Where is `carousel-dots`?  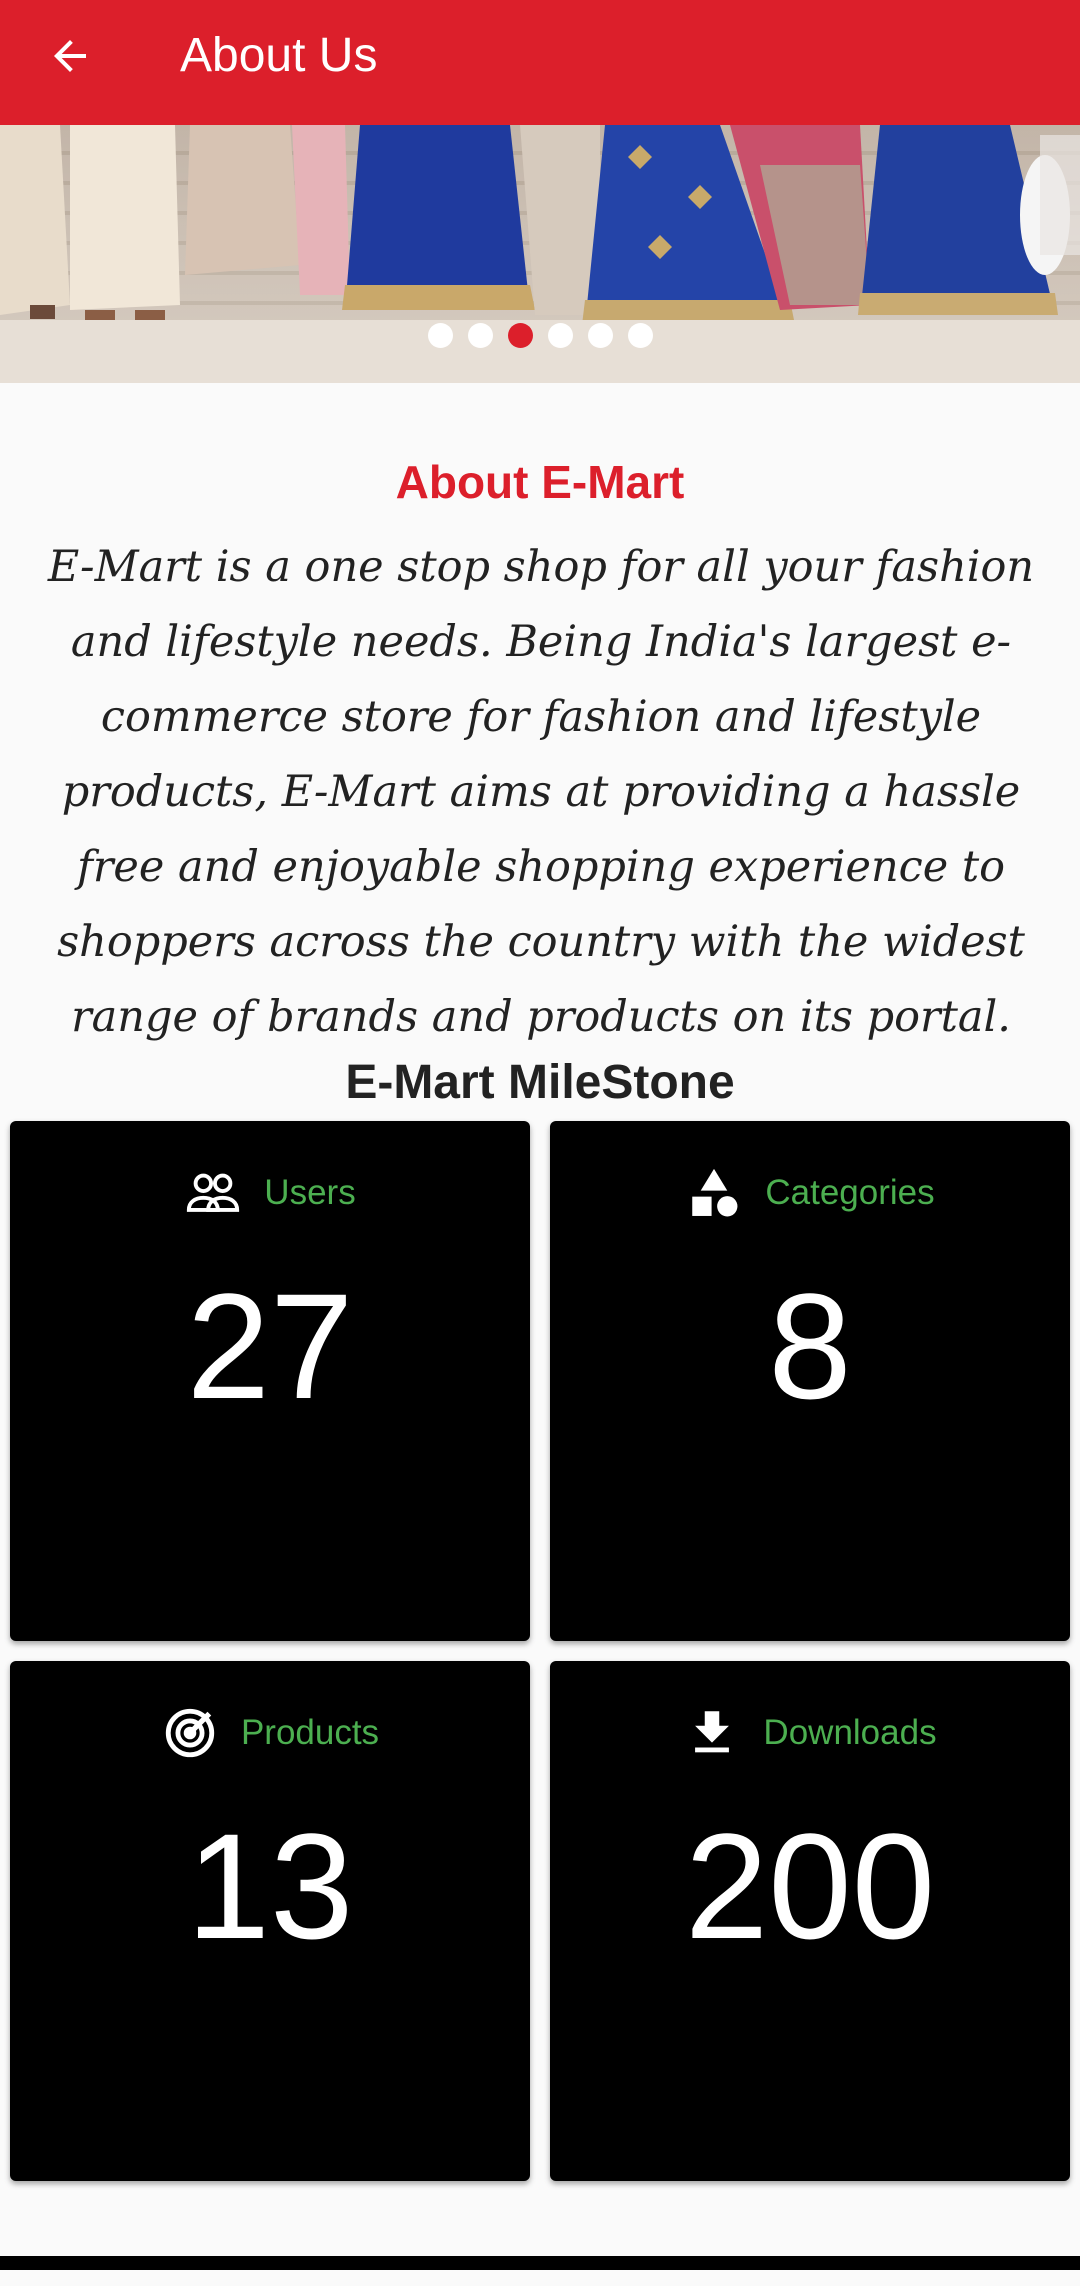
carousel-dots is located at coordinates (540, 338).